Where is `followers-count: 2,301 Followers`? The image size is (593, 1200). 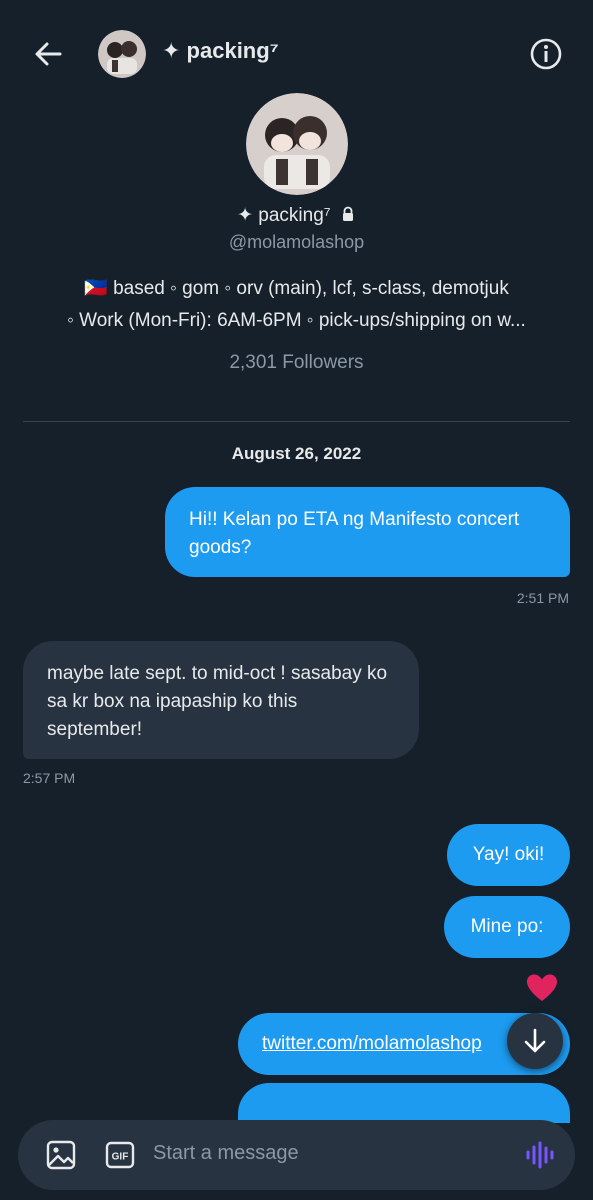 followers-count: 2,301 Followers is located at coordinates (296, 363).